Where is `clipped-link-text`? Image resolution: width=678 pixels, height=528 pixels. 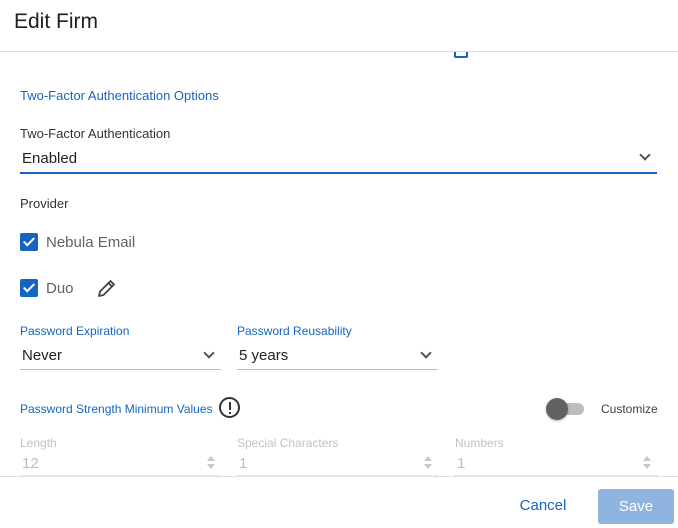
clipped-link-text is located at coordinates (497, 54).